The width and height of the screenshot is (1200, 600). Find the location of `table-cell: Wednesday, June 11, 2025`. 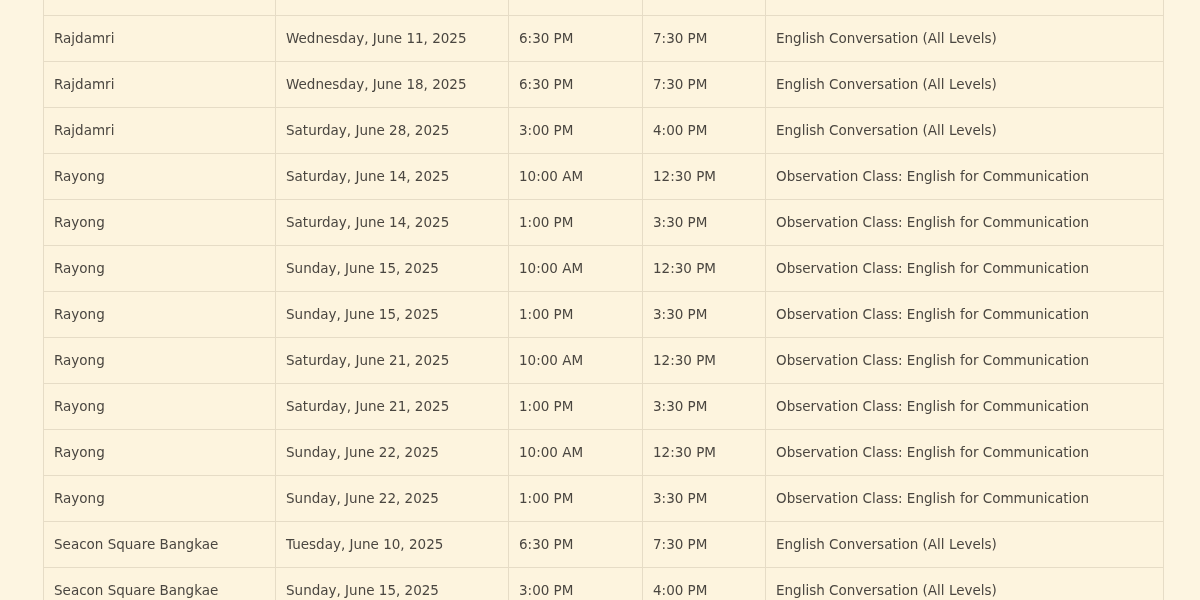

table-cell: Wednesday, June 11, 2025 is located at coordinates (392, 38).